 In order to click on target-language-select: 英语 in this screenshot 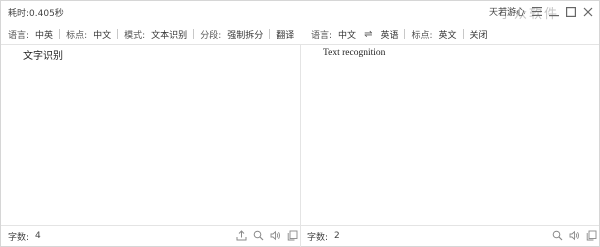, I will do `click(389, 34)`.